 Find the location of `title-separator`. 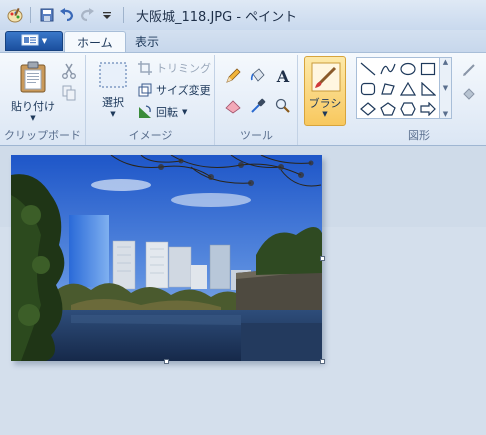

title-separator is located at coordinates (123, 15).